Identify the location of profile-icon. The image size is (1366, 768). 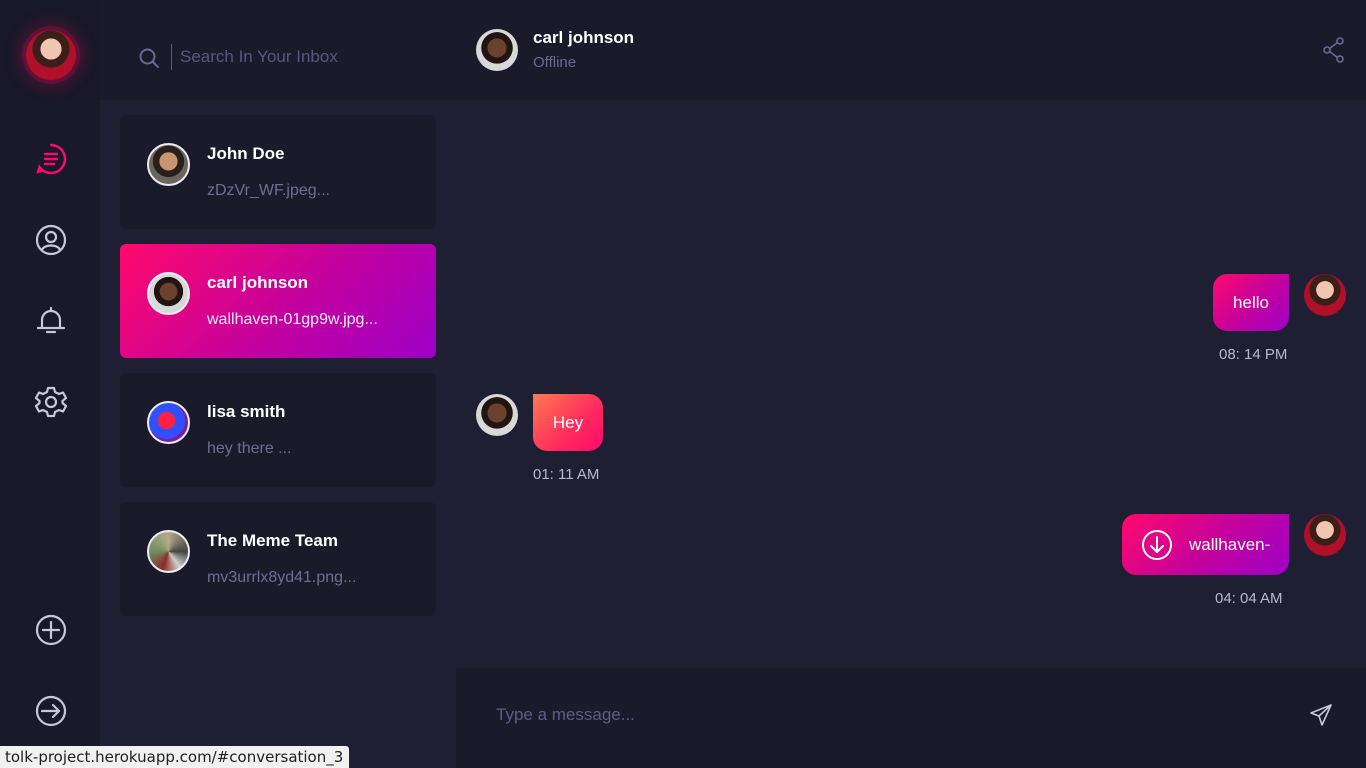
(51, 240).